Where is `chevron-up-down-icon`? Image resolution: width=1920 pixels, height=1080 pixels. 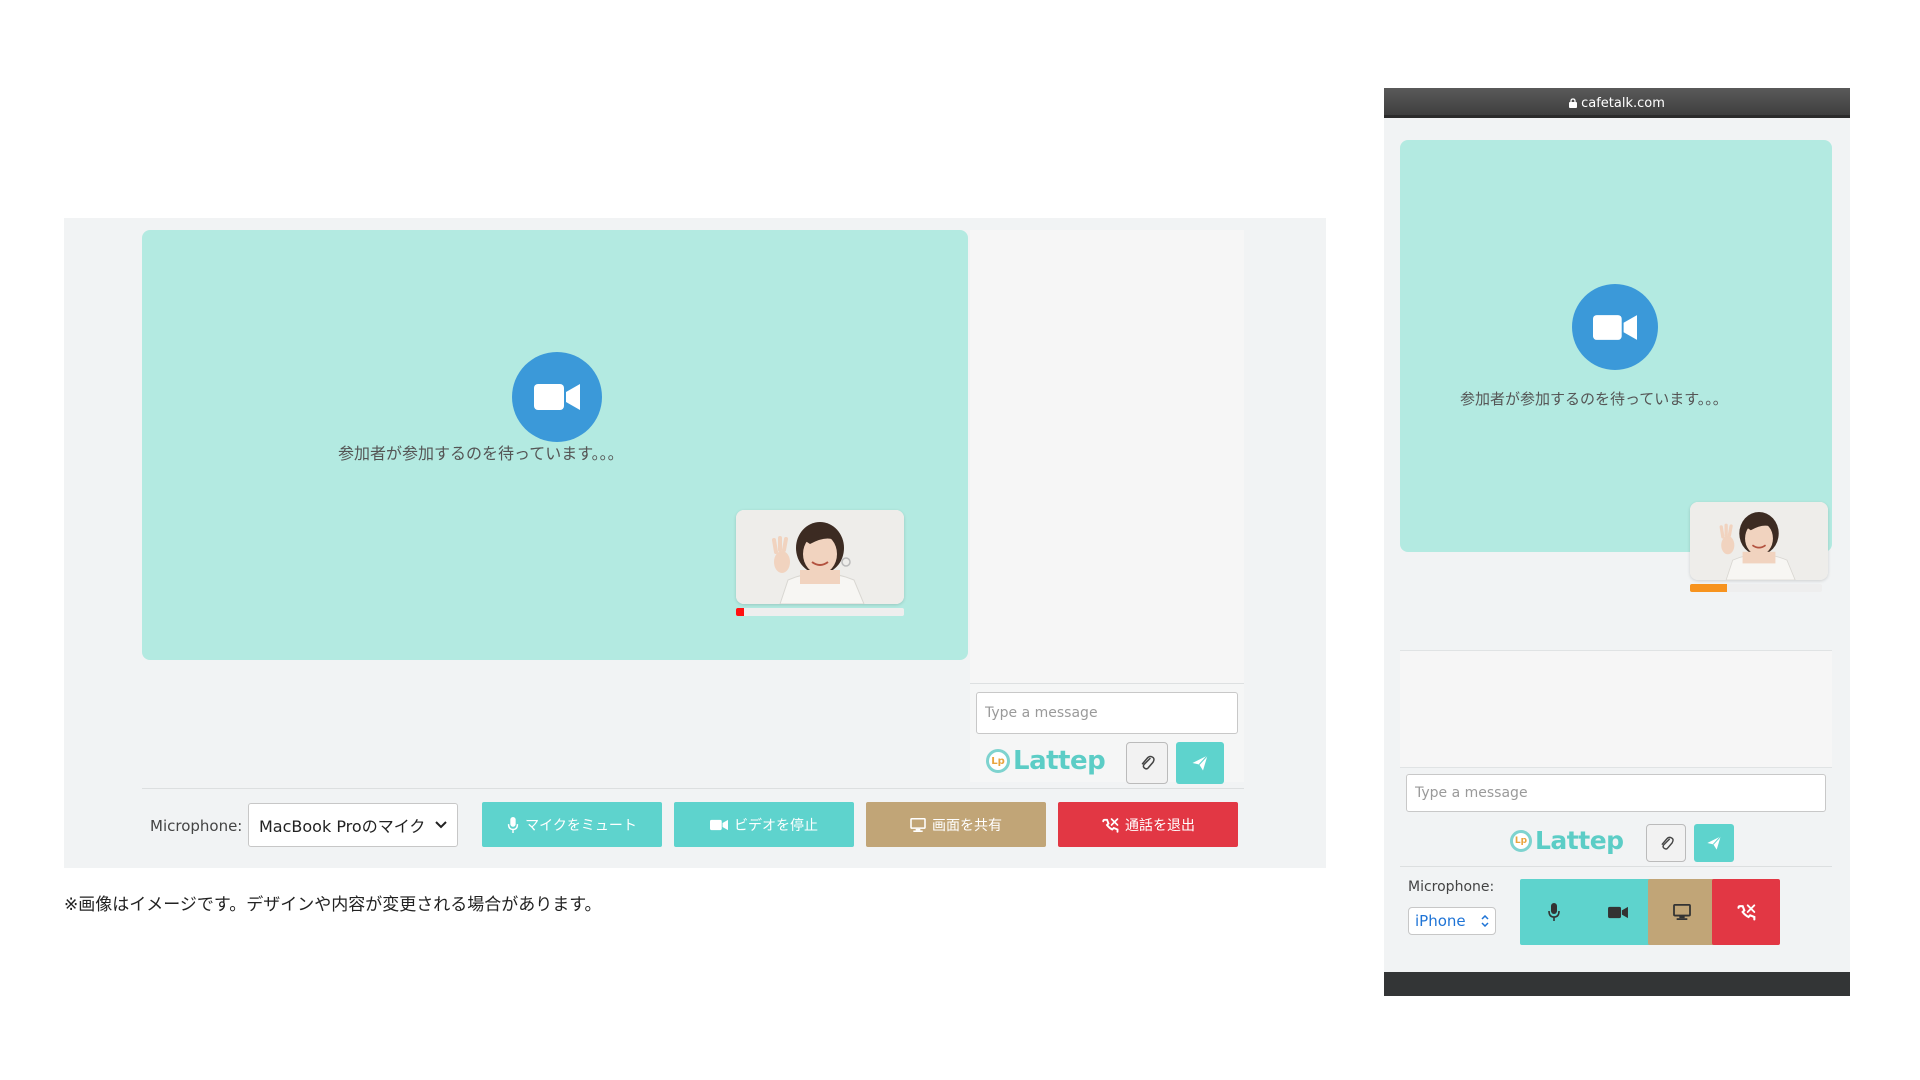
chevron-up-down-icon is located at coordinates (1485, 921).